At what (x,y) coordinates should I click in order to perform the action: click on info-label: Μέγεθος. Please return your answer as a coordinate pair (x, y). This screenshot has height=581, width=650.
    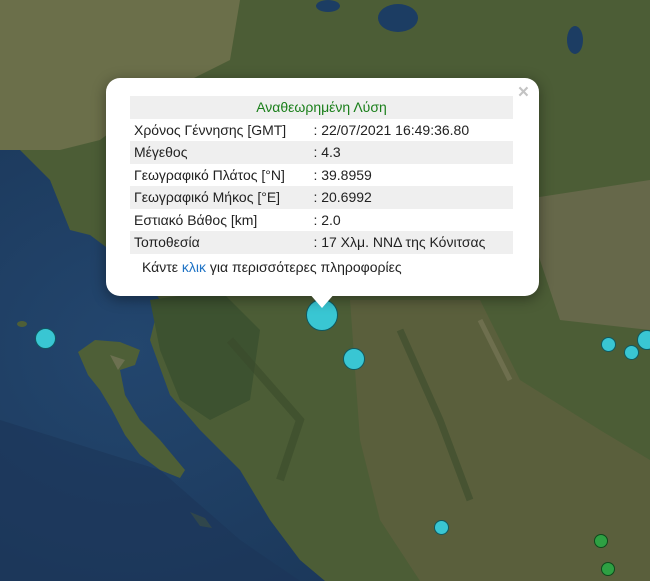
    Looking at the image, I should click on (221, 152).